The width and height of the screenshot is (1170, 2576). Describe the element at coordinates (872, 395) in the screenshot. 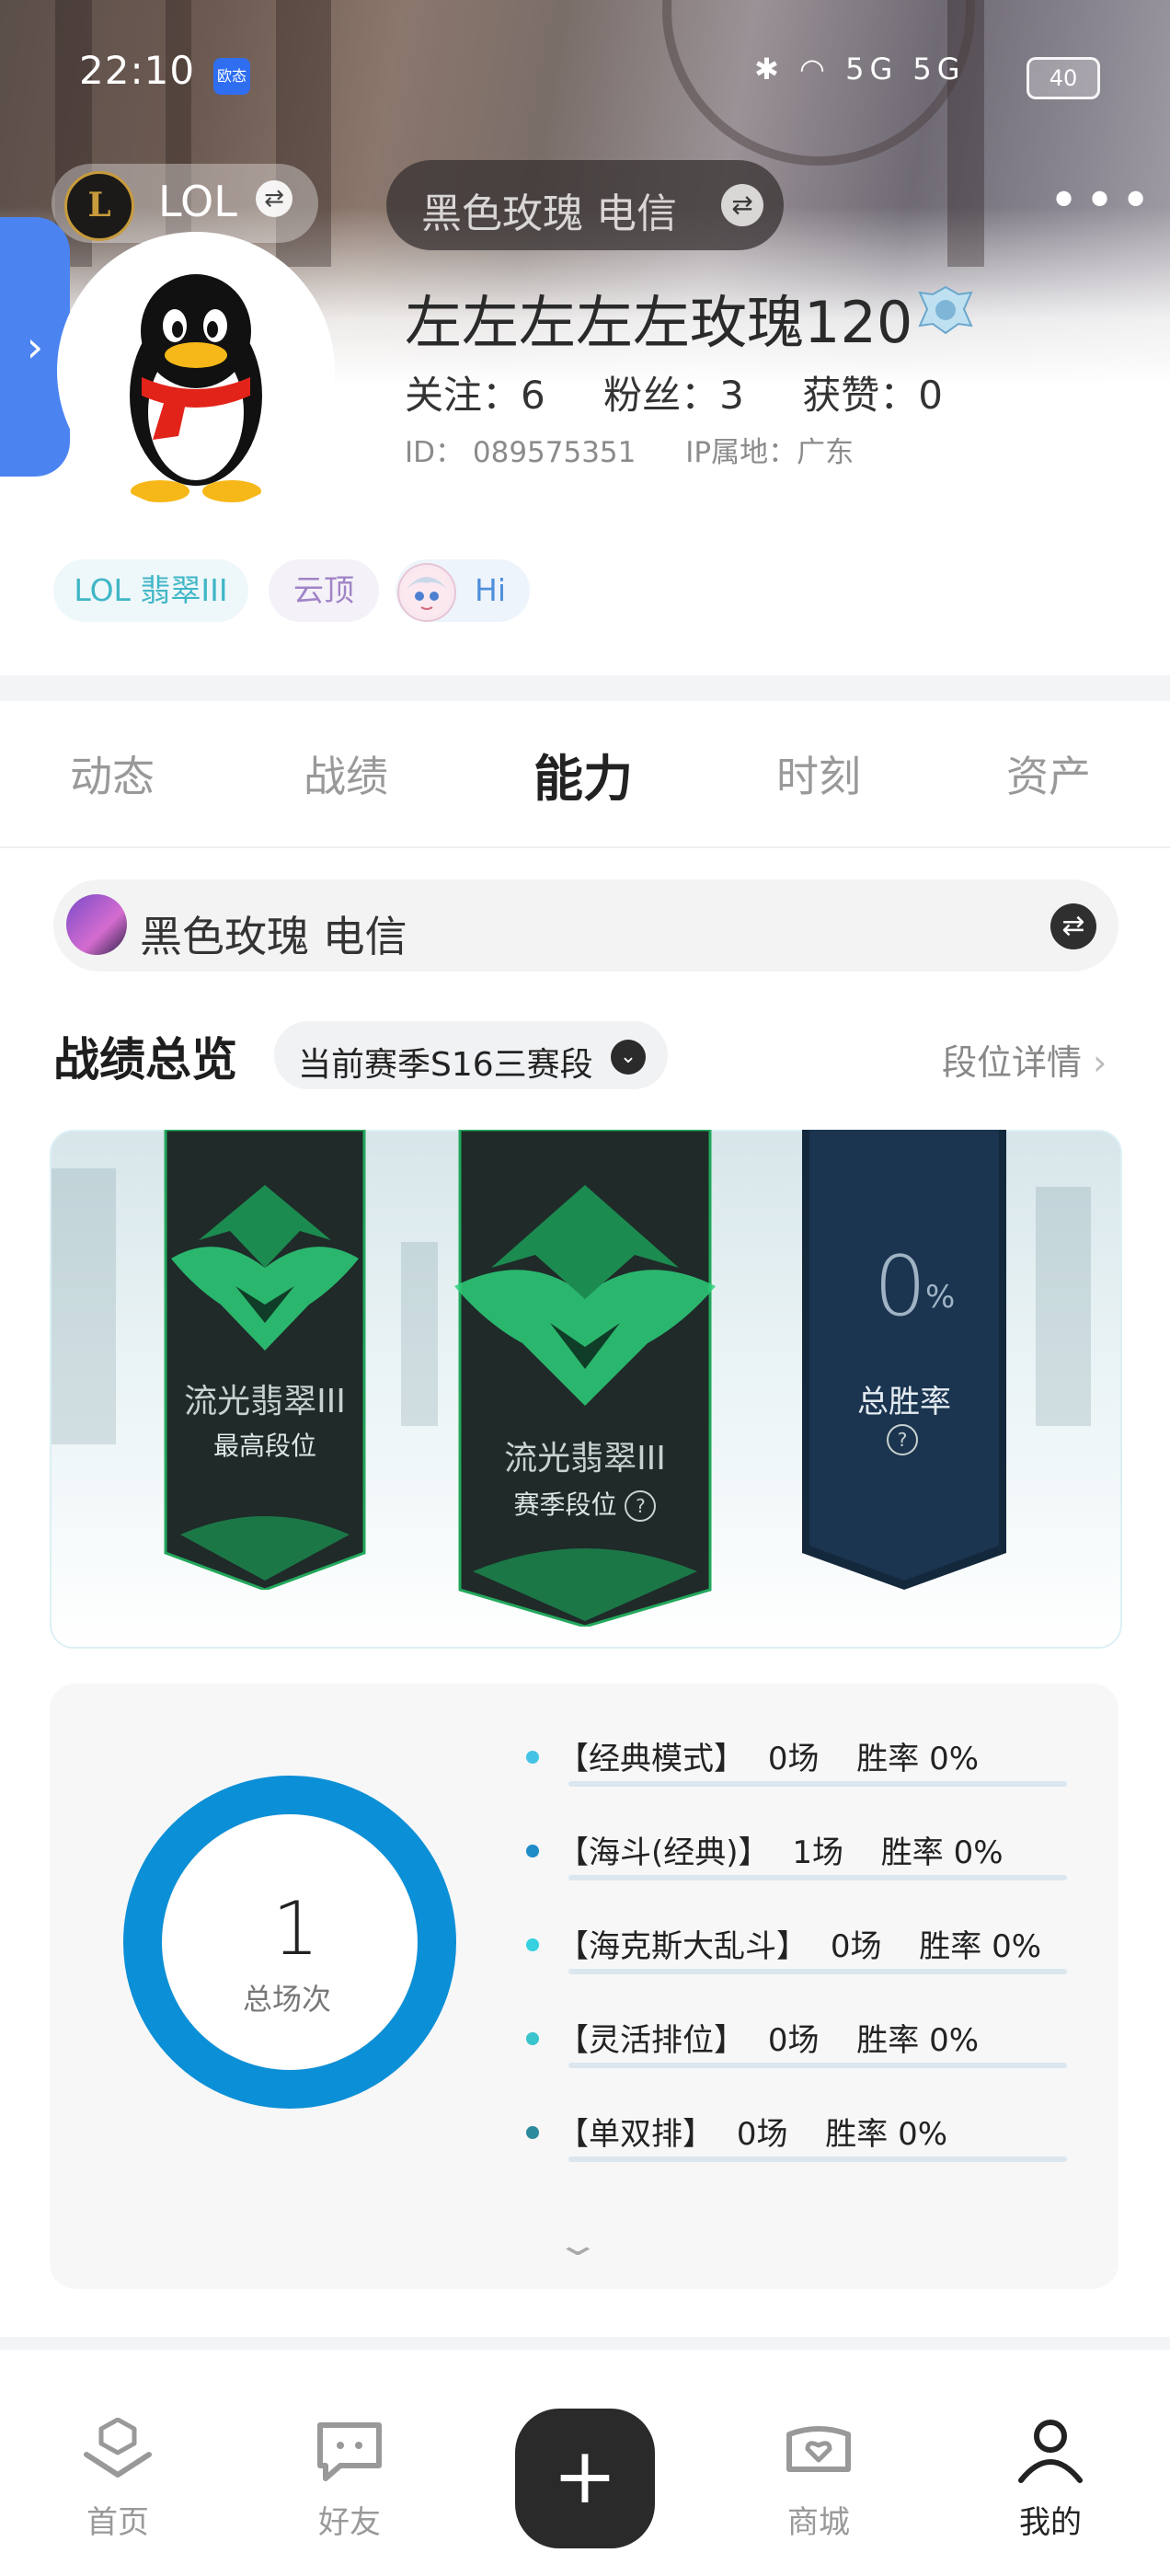

I see `likes-count: 获赞：0` at that location.